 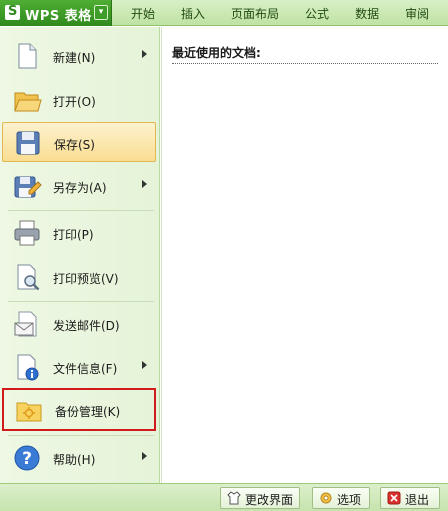 I want to click on change-ui-button: 更改界面, so click(x=260, y=498).